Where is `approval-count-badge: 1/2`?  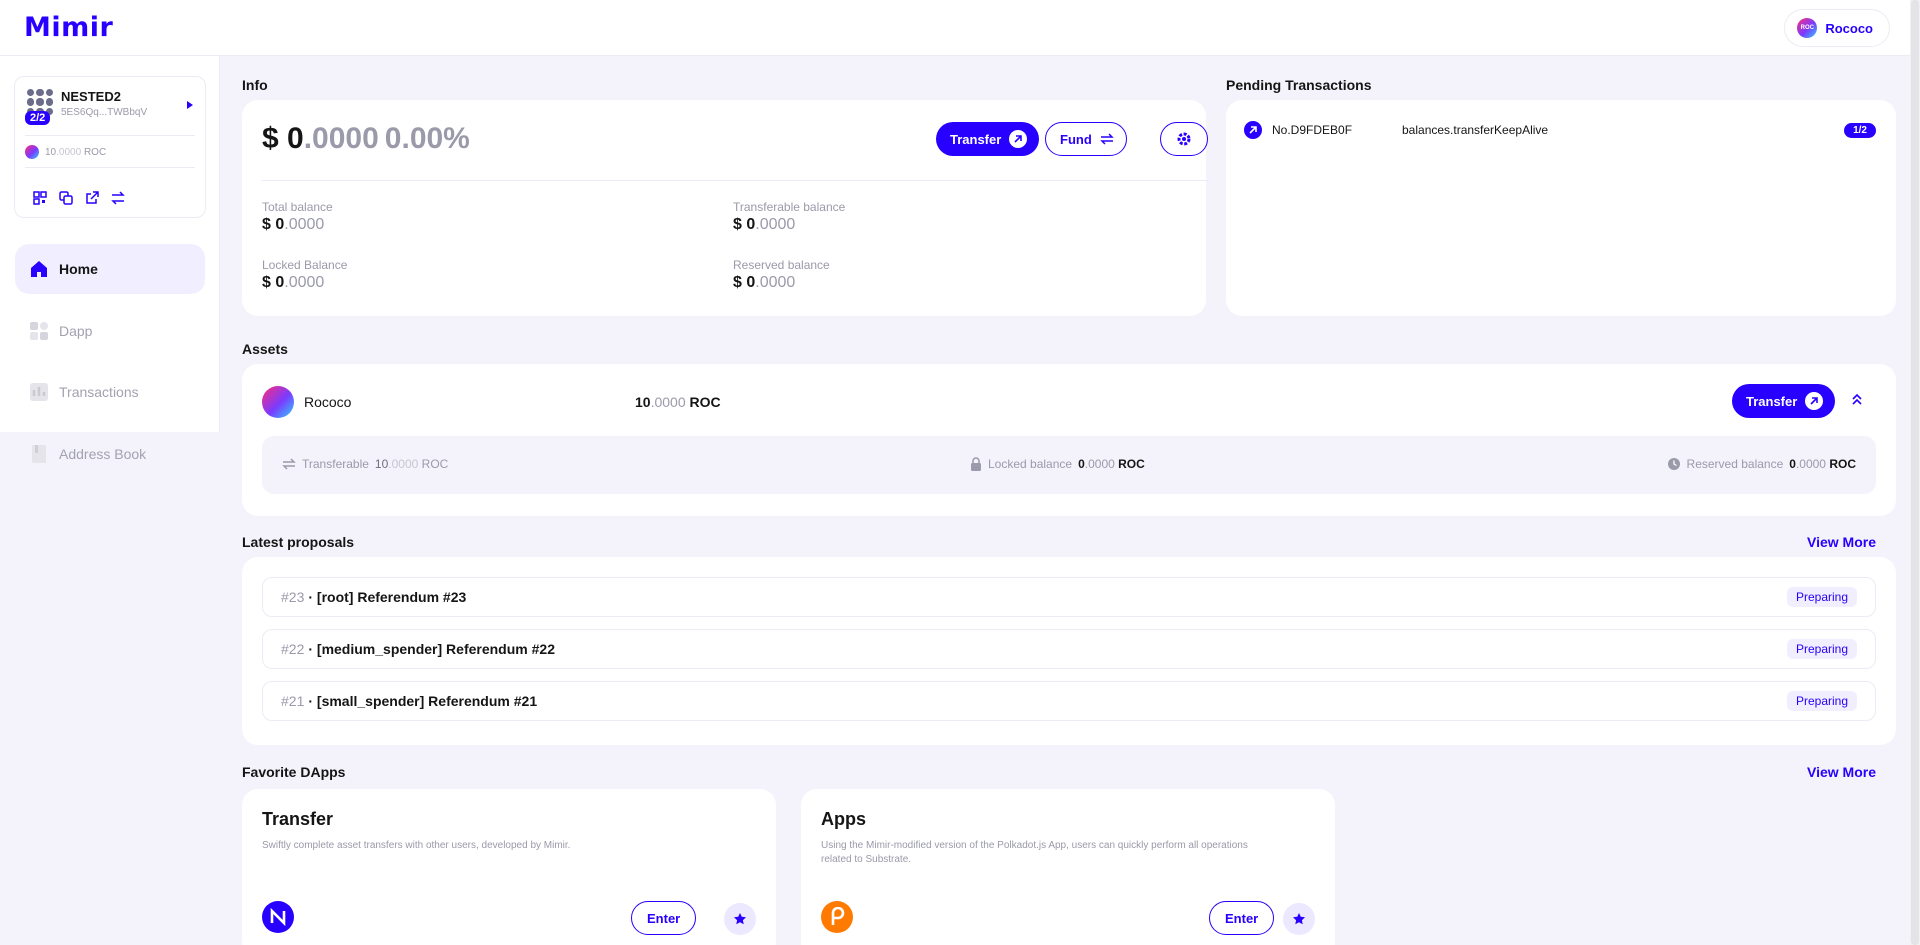 approval-count-badge: 1/2 is located at coordinates (1860, 130).